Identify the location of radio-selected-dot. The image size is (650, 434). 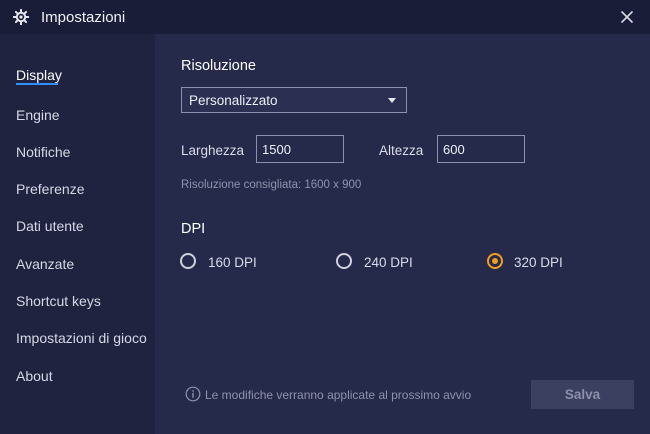
(495, 261).